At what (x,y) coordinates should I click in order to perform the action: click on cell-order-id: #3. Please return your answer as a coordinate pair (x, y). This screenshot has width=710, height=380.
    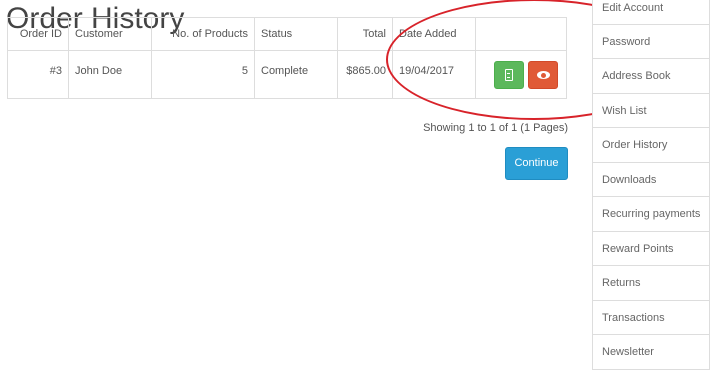
    Looking at the image, I should click on (38, 74).